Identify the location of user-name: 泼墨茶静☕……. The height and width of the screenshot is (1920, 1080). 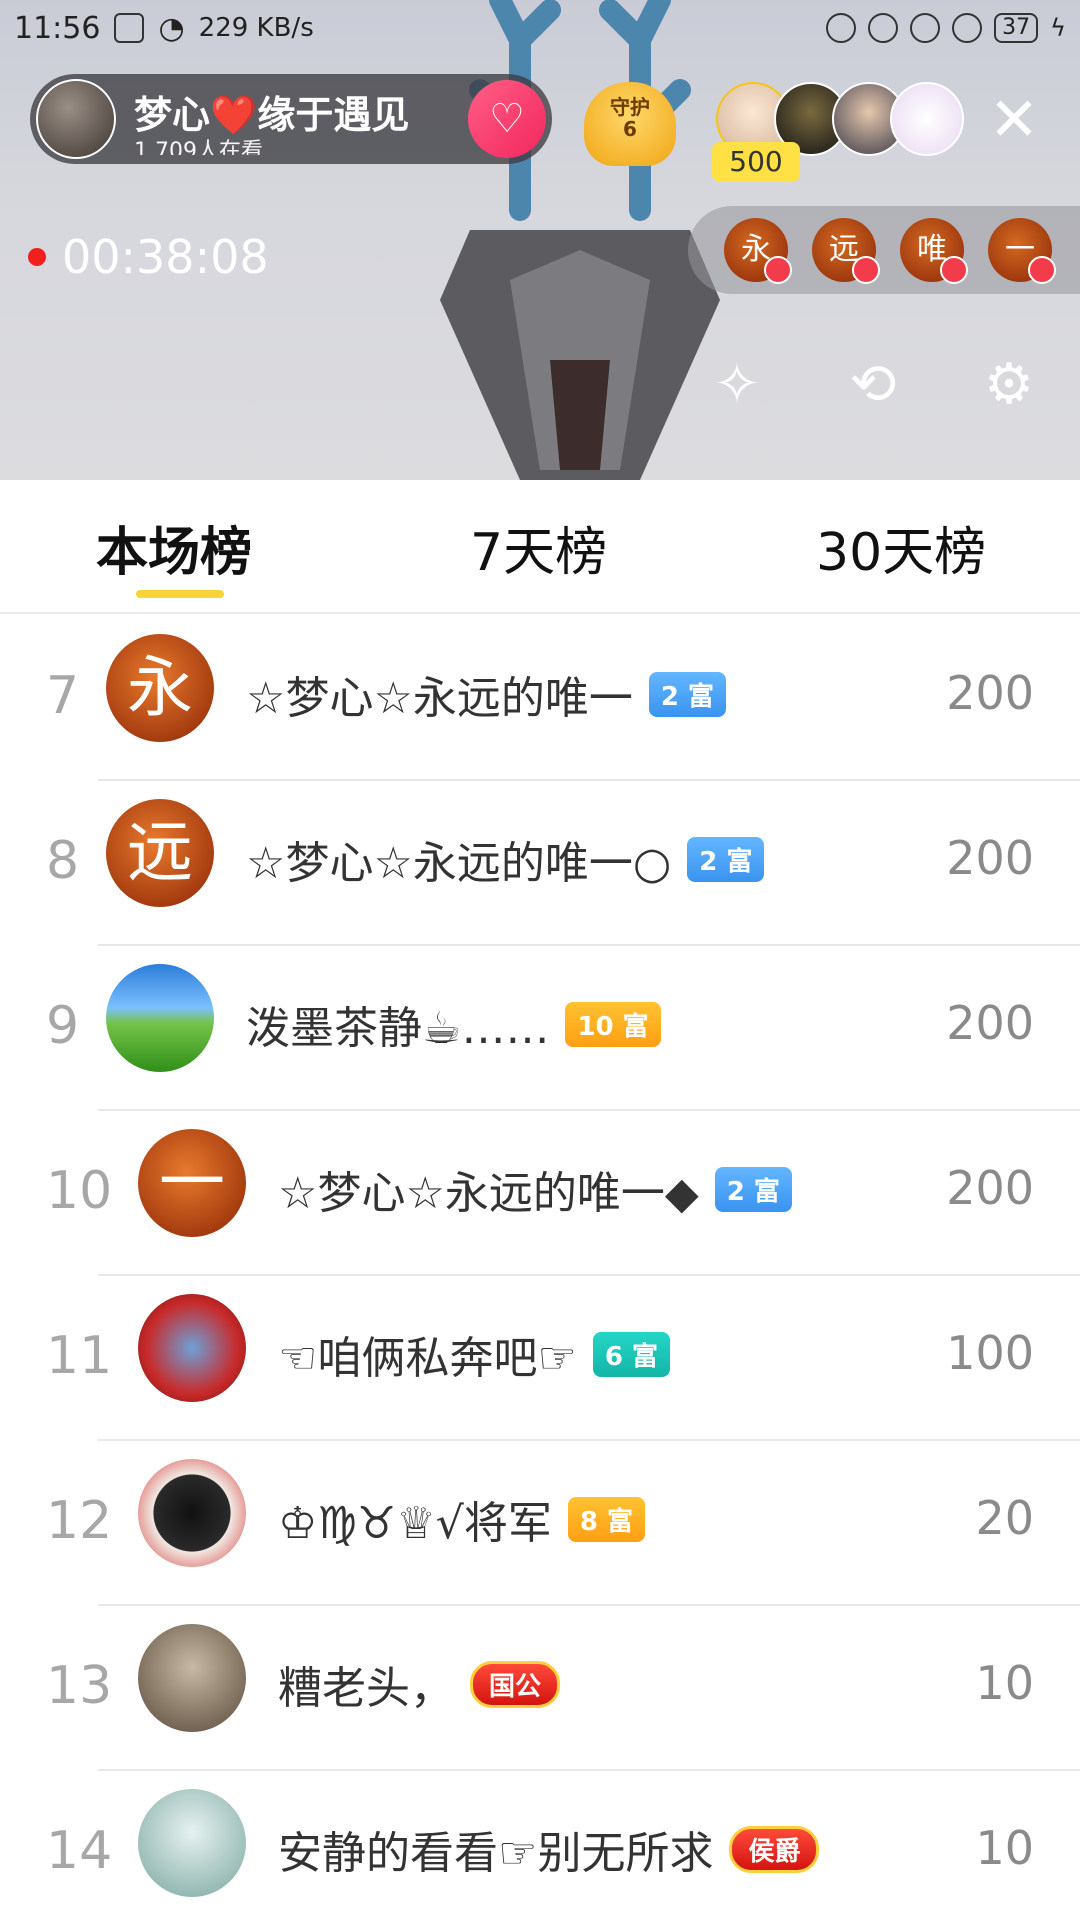
(398, 1028).